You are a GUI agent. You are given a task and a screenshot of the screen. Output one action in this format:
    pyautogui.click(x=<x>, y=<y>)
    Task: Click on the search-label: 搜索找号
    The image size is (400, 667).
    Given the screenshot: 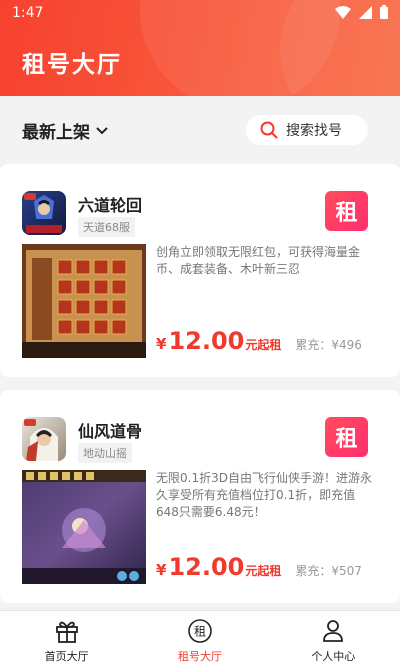 What is the action you would take?
    pyautogui.click(x=314, y=131)
    